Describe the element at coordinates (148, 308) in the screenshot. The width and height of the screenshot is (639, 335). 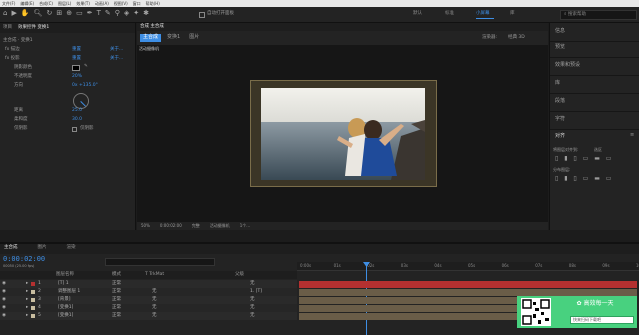
I see `layer-row: ◉ ▸ 4 [变换1] 正常 无 无` at that location.